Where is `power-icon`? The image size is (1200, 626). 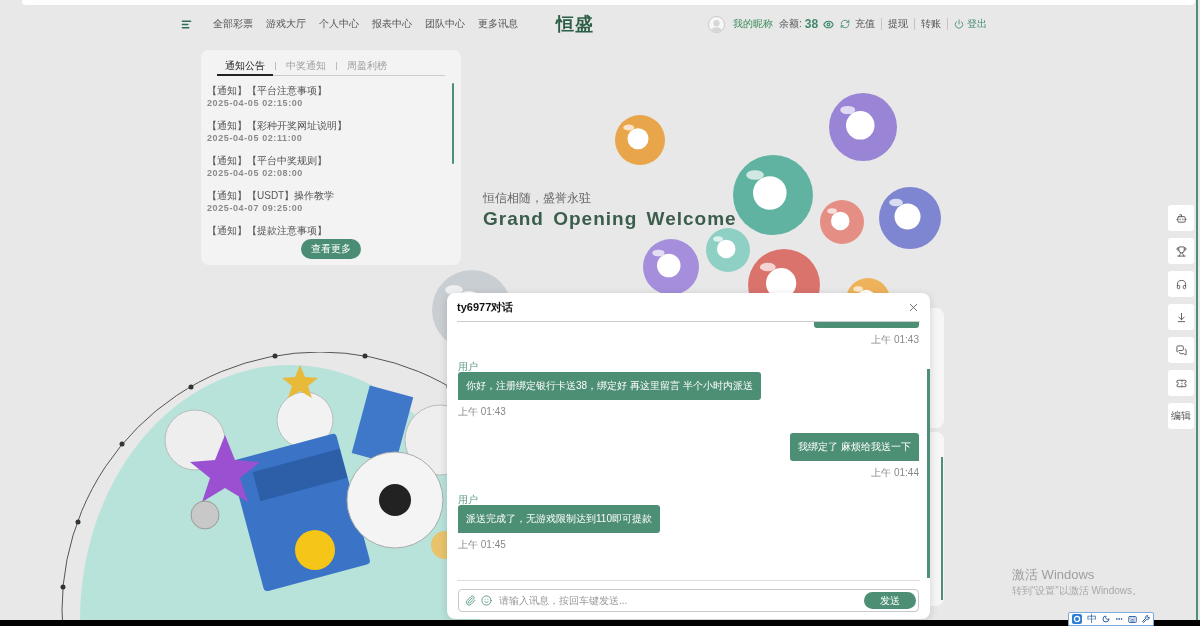
power-icon is located at coordinates (959, 24).